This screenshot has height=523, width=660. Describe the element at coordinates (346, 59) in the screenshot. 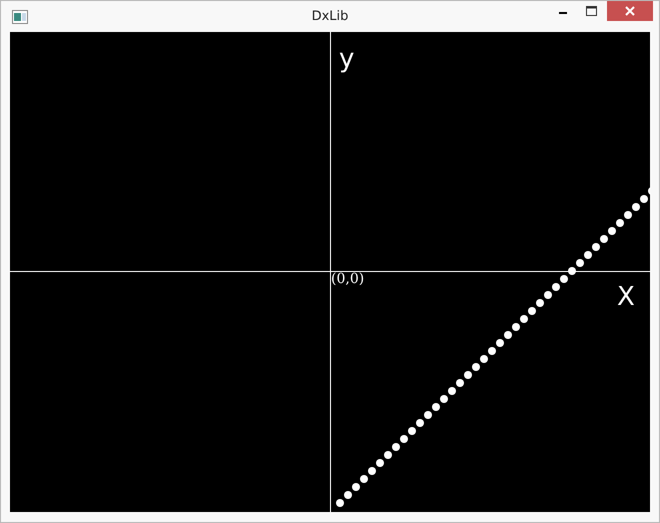

I see `y-axis-label: y` at that location.